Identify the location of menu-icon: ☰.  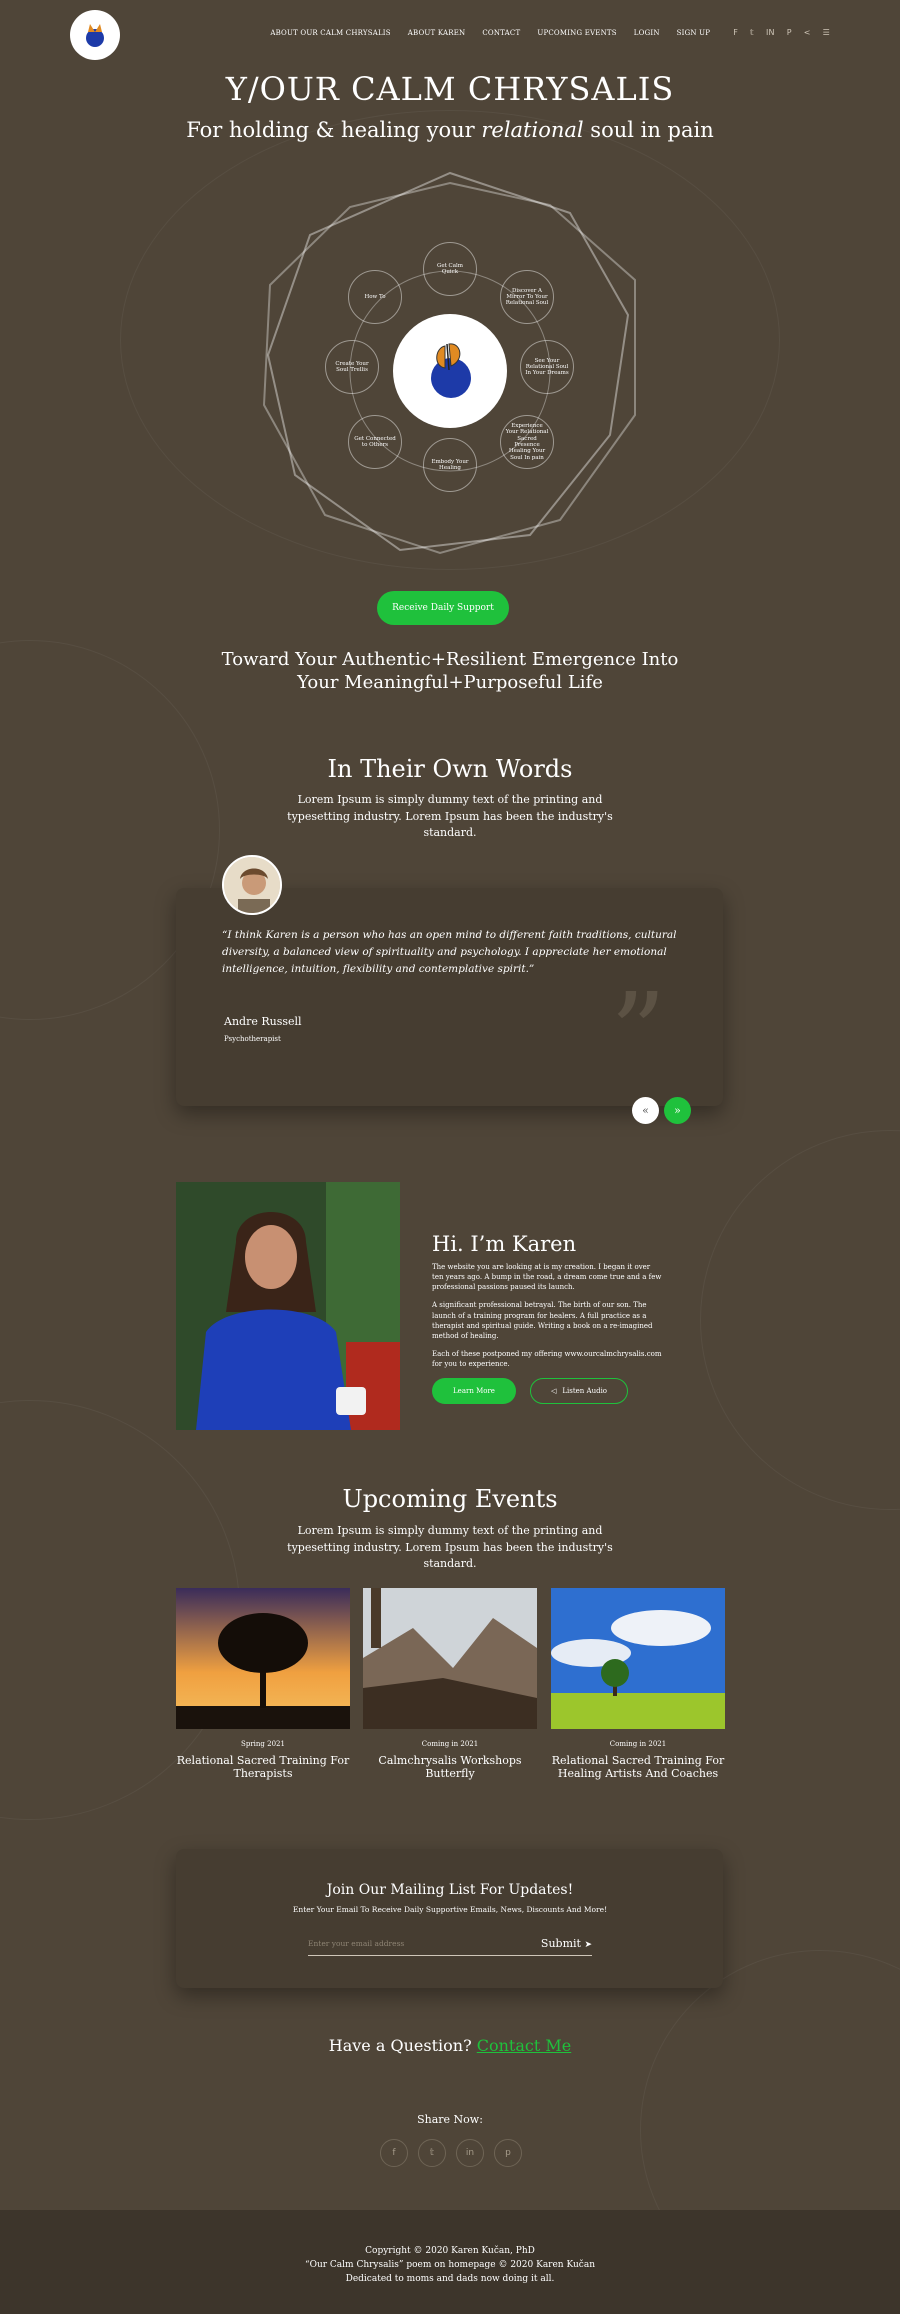
(826, 32).